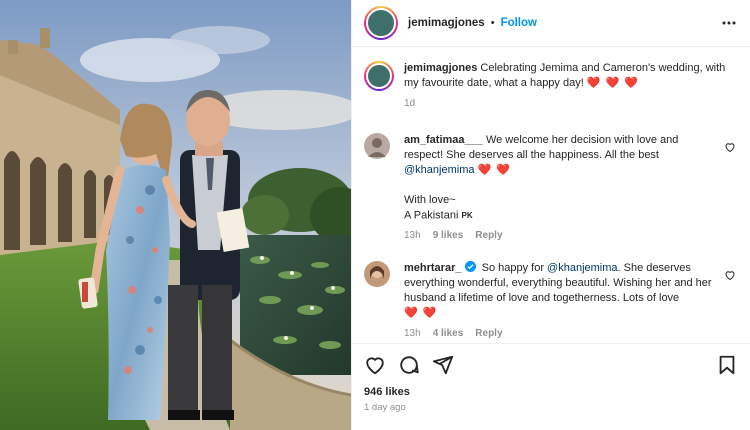 The image size is (750, 430). Describe the element at coordinates (431, 215) in the screenshot. I see `comment-line: A Pakistani` at that location.